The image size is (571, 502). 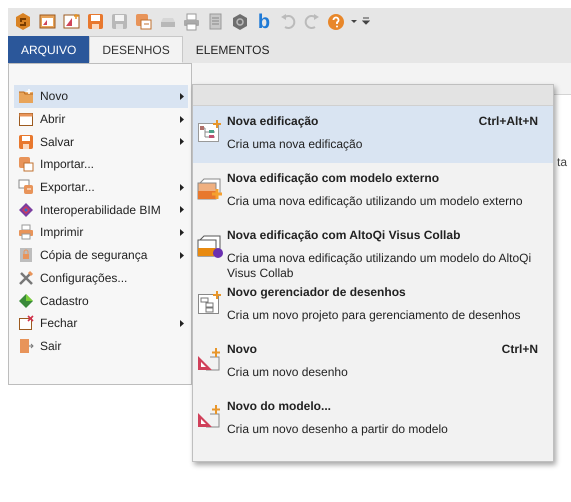 What do you see at coordinates (562, 162) in the screenshot?
I see `text-fragment: ta` at bounding box center [562, 162].